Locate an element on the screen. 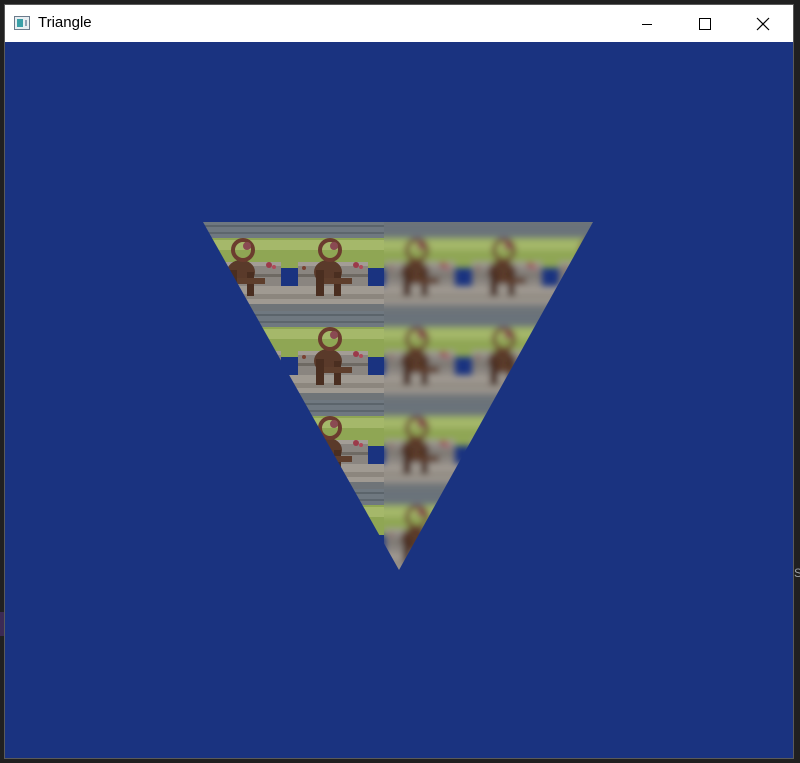 The height and width of the screenshot is (763, 800). minimize-button is located at coordinates (647, 23).